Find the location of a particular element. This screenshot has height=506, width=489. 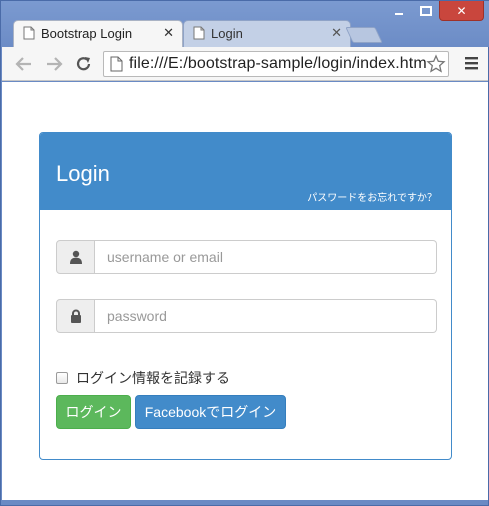

minimize-icon is located at coordinates (398, 14).